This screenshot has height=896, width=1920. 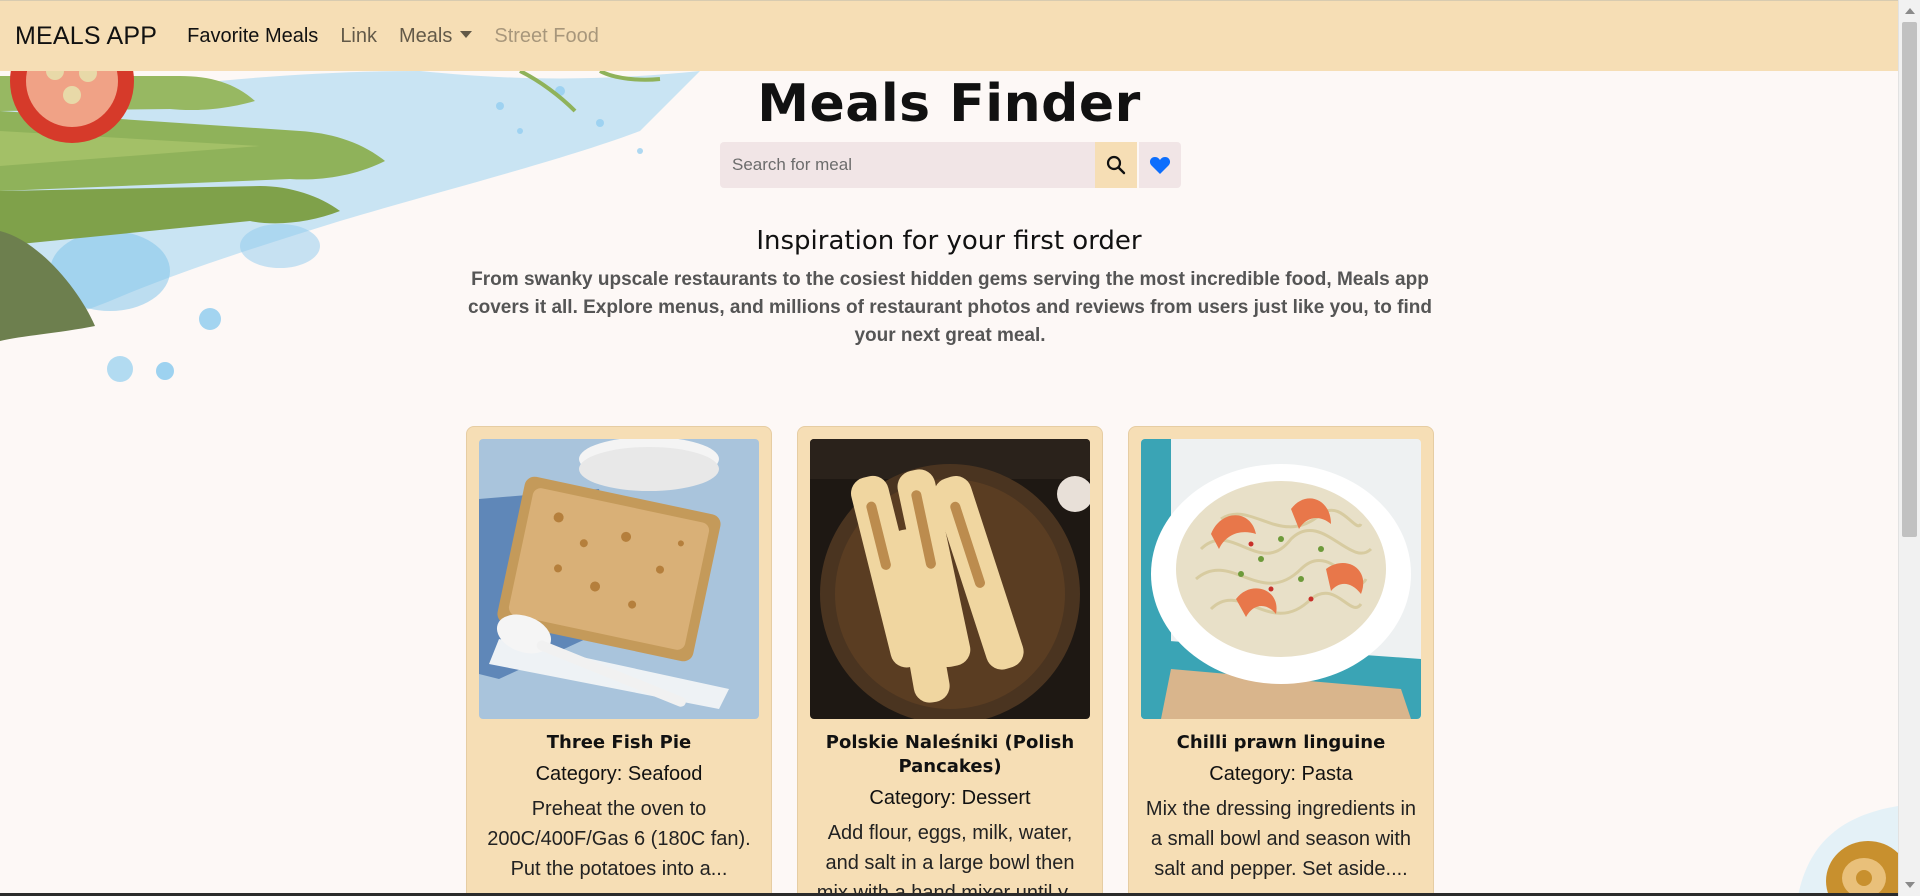 What do you see at coordinates (619, 579) in the screenshot?
I see `meal-image-fish-pie` at bounding box center [619, 579].